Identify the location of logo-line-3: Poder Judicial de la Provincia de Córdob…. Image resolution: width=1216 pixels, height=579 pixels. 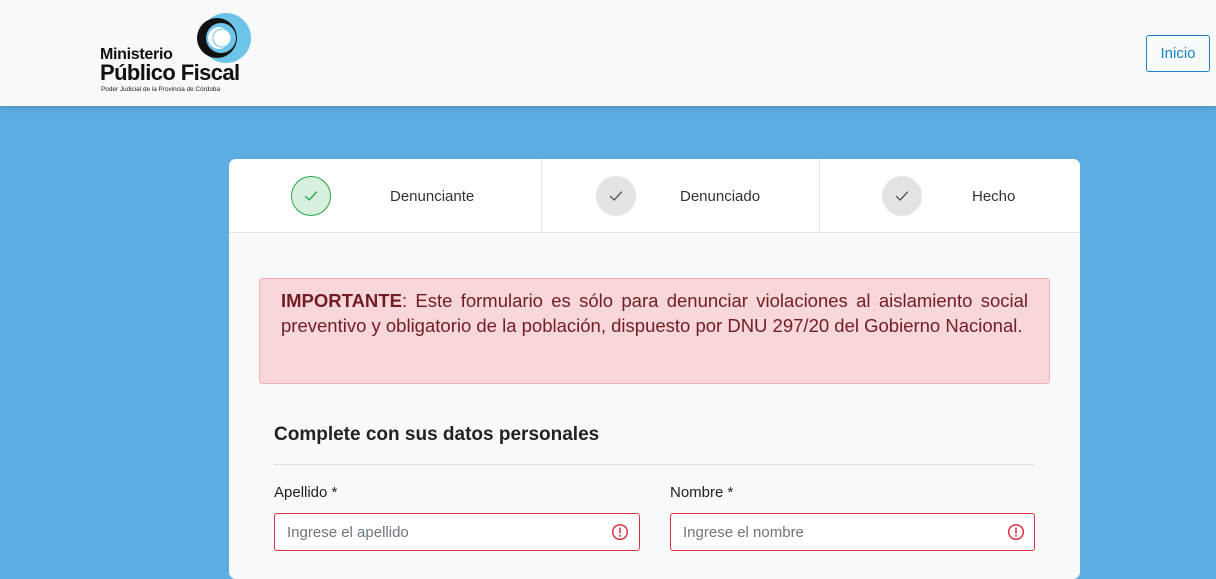
(161, 89).